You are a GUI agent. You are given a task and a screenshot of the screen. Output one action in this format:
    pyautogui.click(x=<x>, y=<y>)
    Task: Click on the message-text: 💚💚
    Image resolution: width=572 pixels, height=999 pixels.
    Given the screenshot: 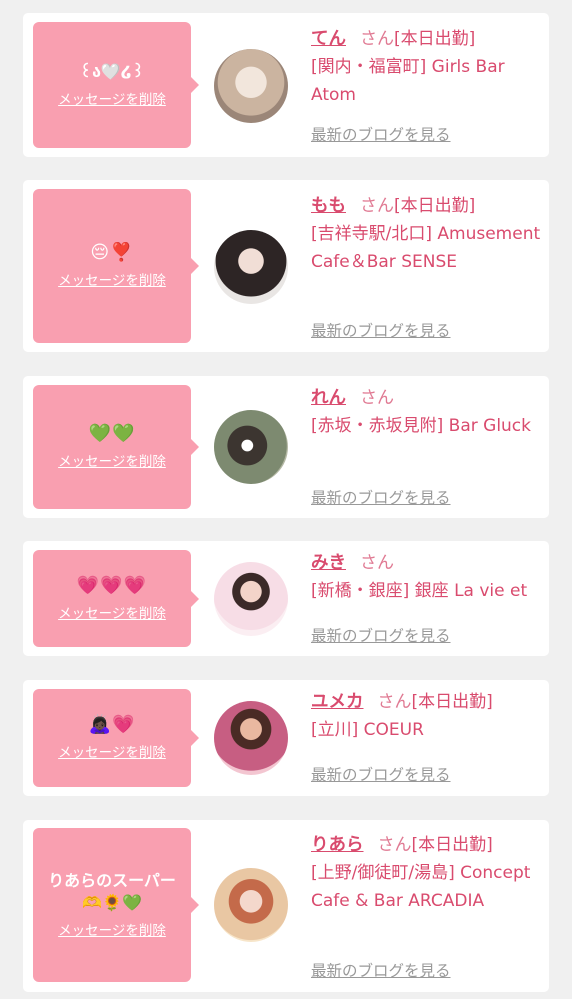 What is the action you would take?
    pyautogui.click(x=112, y=433)
    